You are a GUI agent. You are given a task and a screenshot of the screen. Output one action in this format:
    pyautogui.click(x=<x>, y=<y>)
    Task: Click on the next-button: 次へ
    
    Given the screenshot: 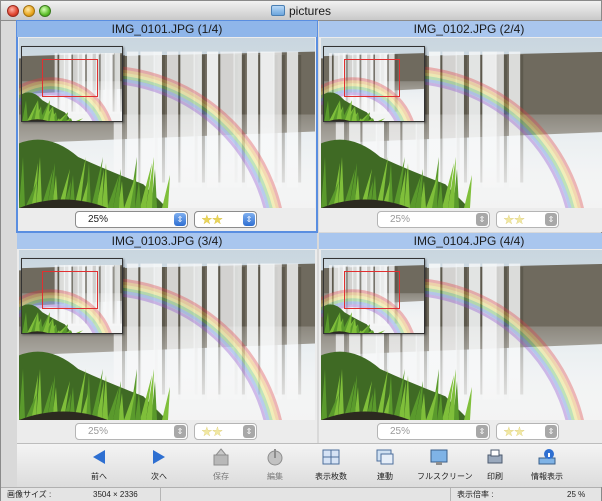 What is the action you would take?
    pyautogui.click(x=159, y=467)
    